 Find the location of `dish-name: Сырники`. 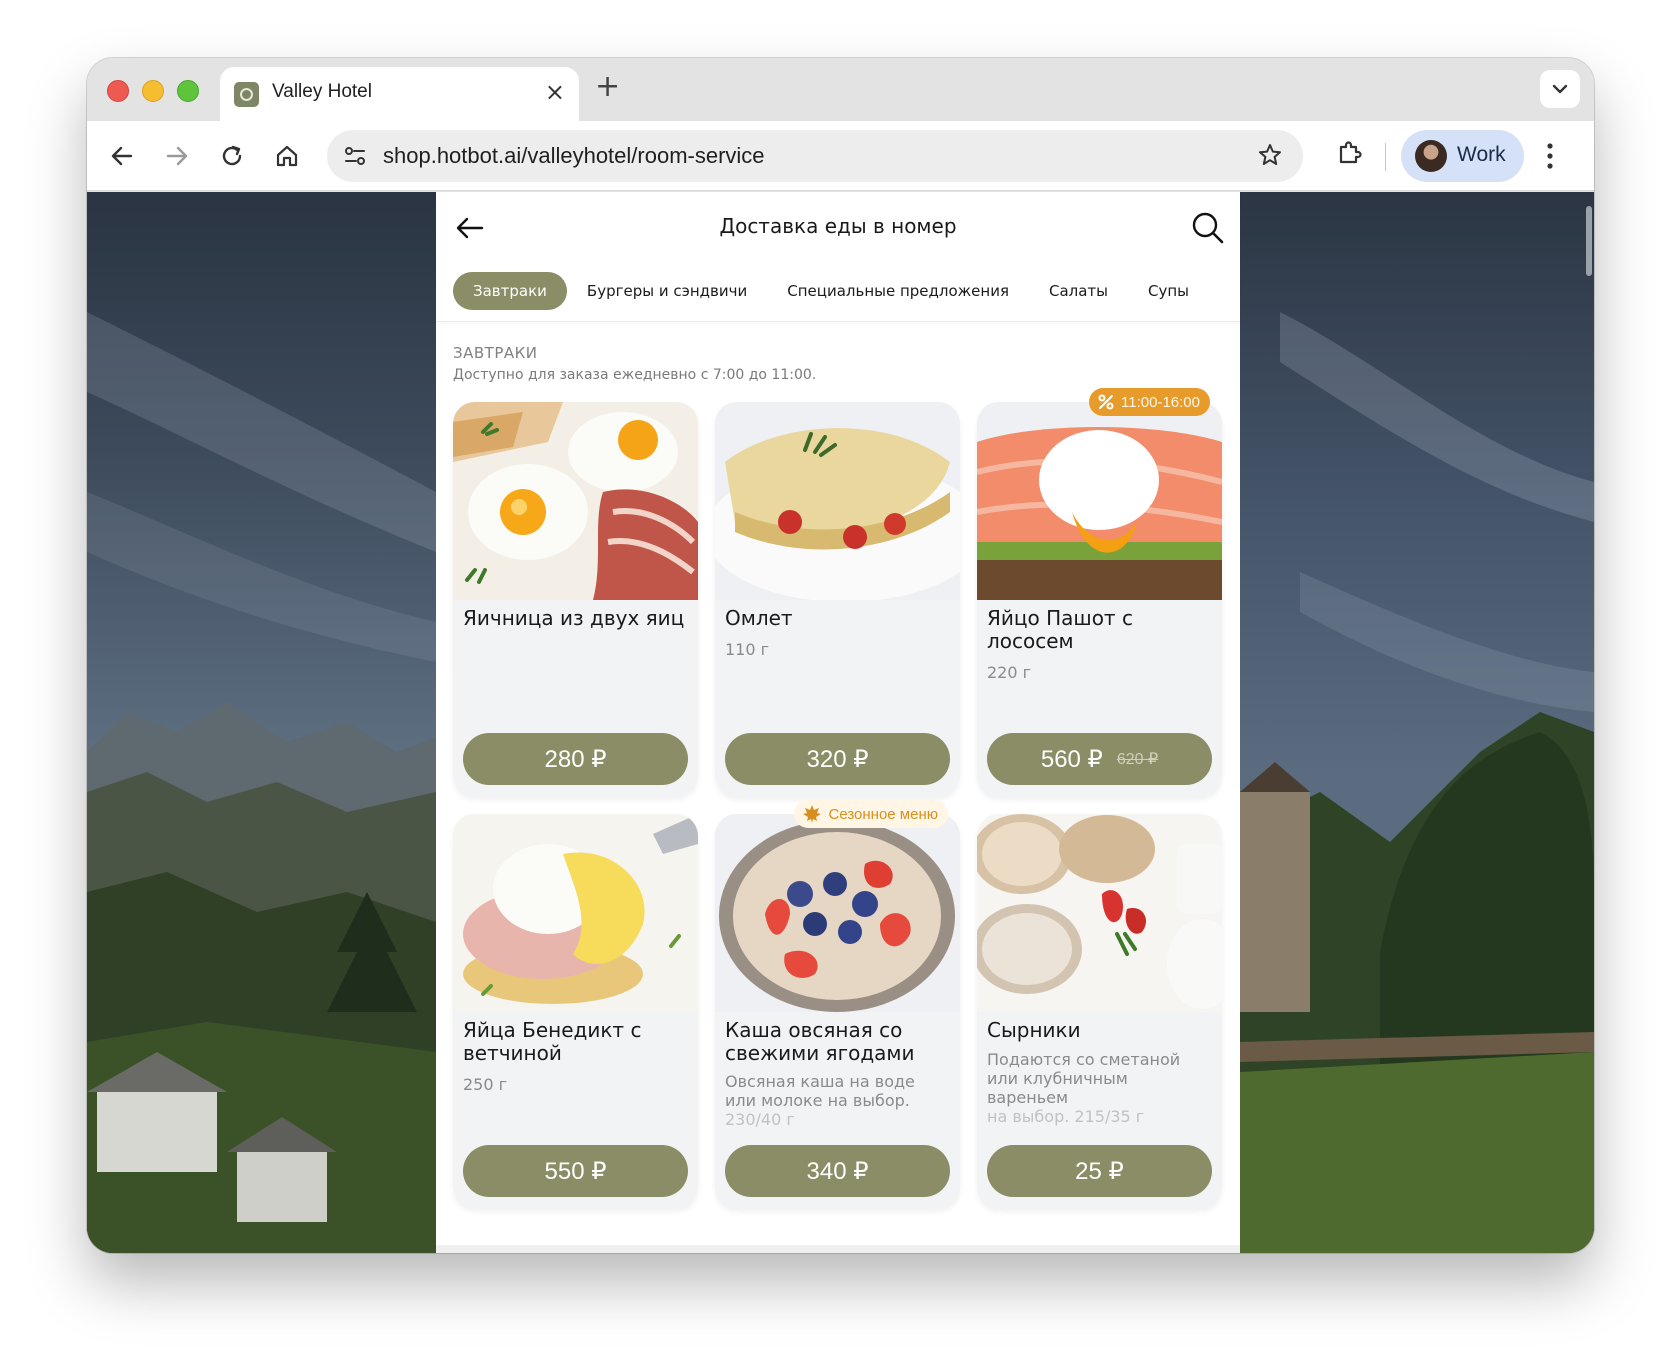

dish-name: Сырники is located at coordinates (1034, 1030).